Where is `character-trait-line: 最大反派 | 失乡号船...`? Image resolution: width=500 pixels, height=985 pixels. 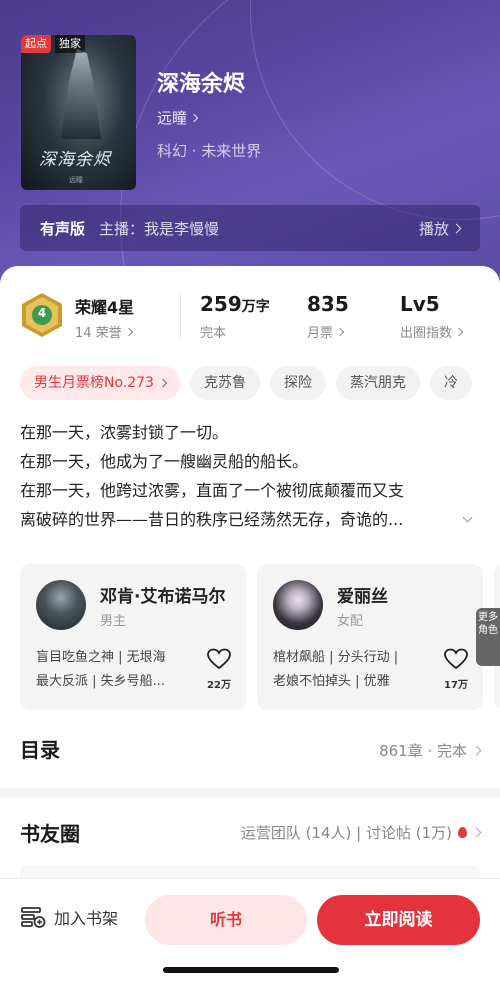 character-trait-line: 最大反派 | 失乡号船... is located at coordinates (101, 681).